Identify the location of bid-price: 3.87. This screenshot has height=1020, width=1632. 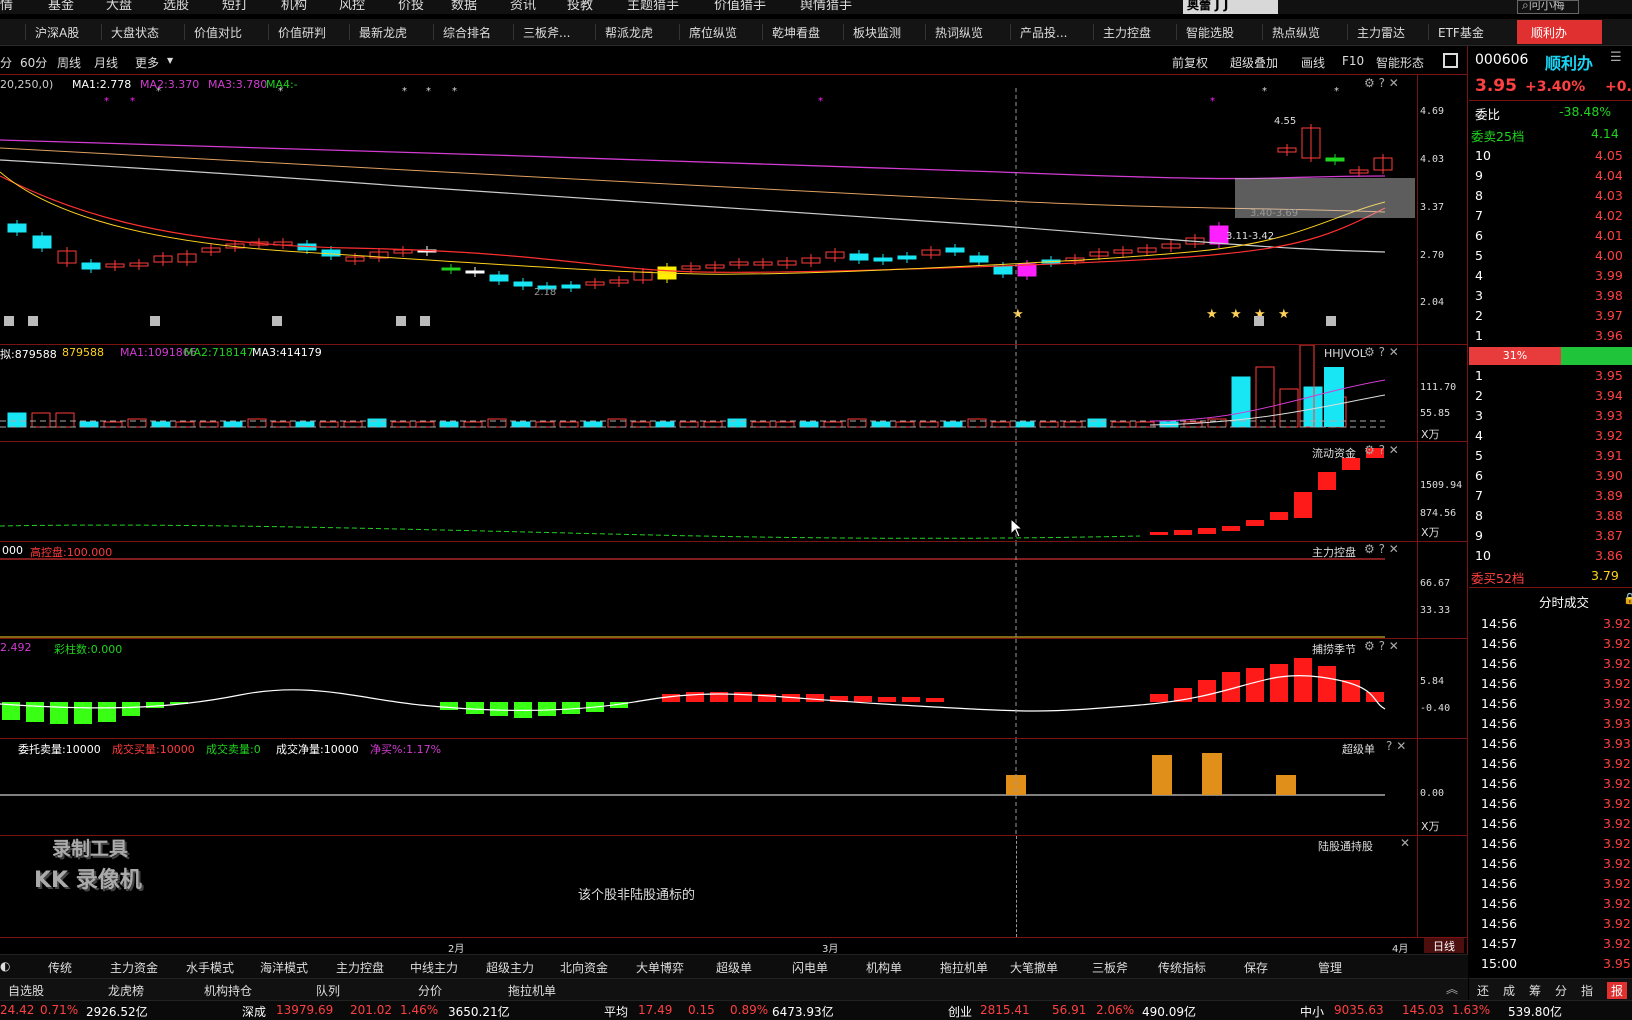
(1609, 535).